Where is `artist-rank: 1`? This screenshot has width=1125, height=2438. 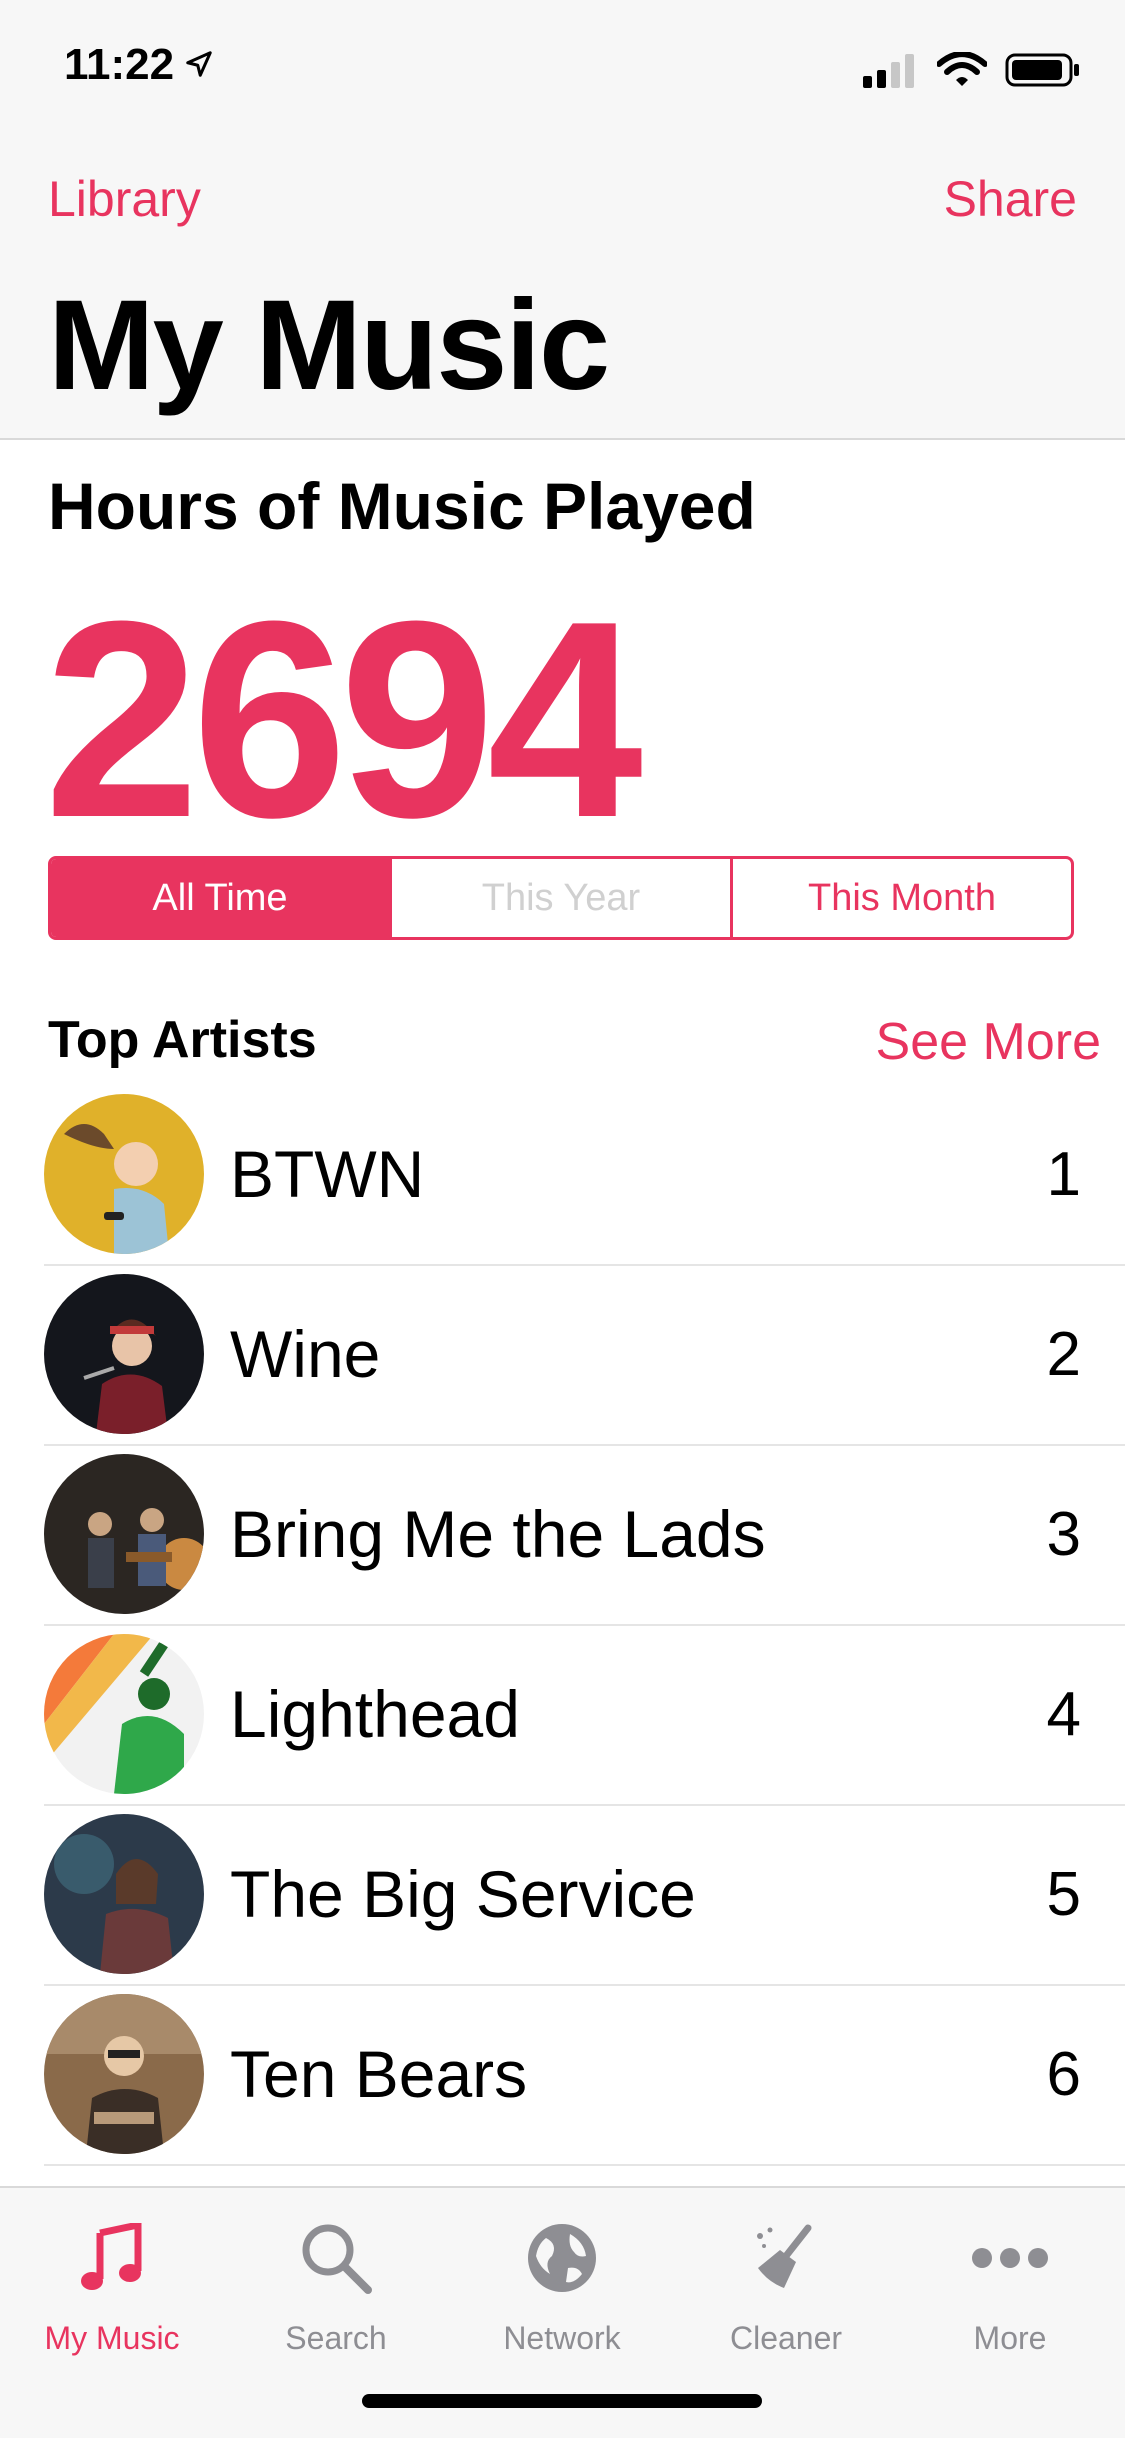
artist-rank: 1 is located at coordinates (1063, 1174).